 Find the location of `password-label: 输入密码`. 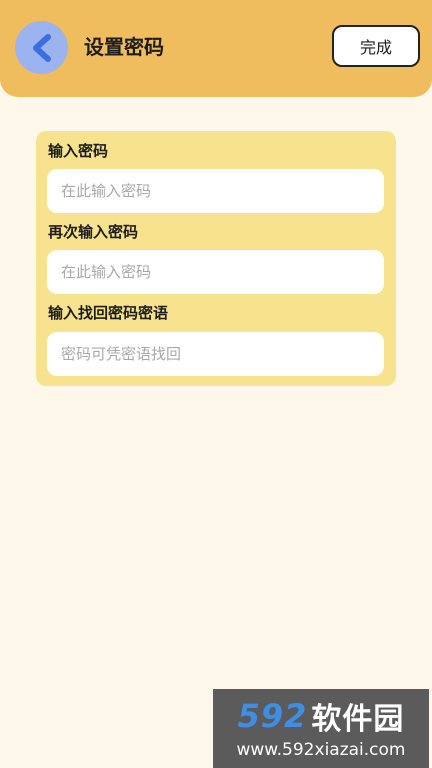

password-label: 输入密码 is located at coordinates (78, 151).